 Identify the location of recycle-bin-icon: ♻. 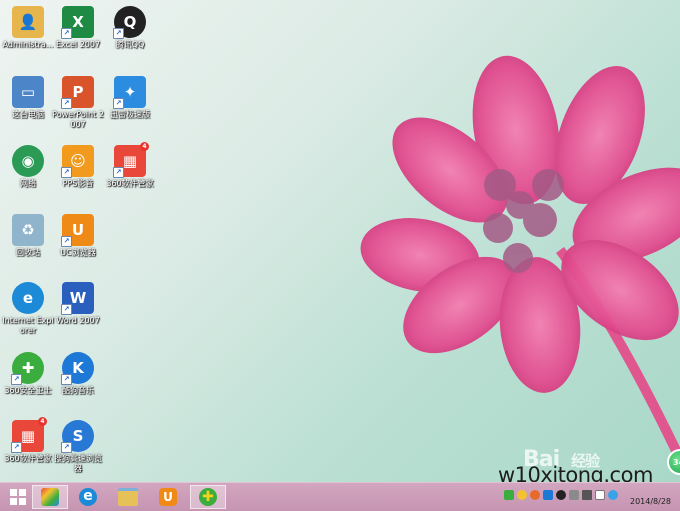
(28, 230).